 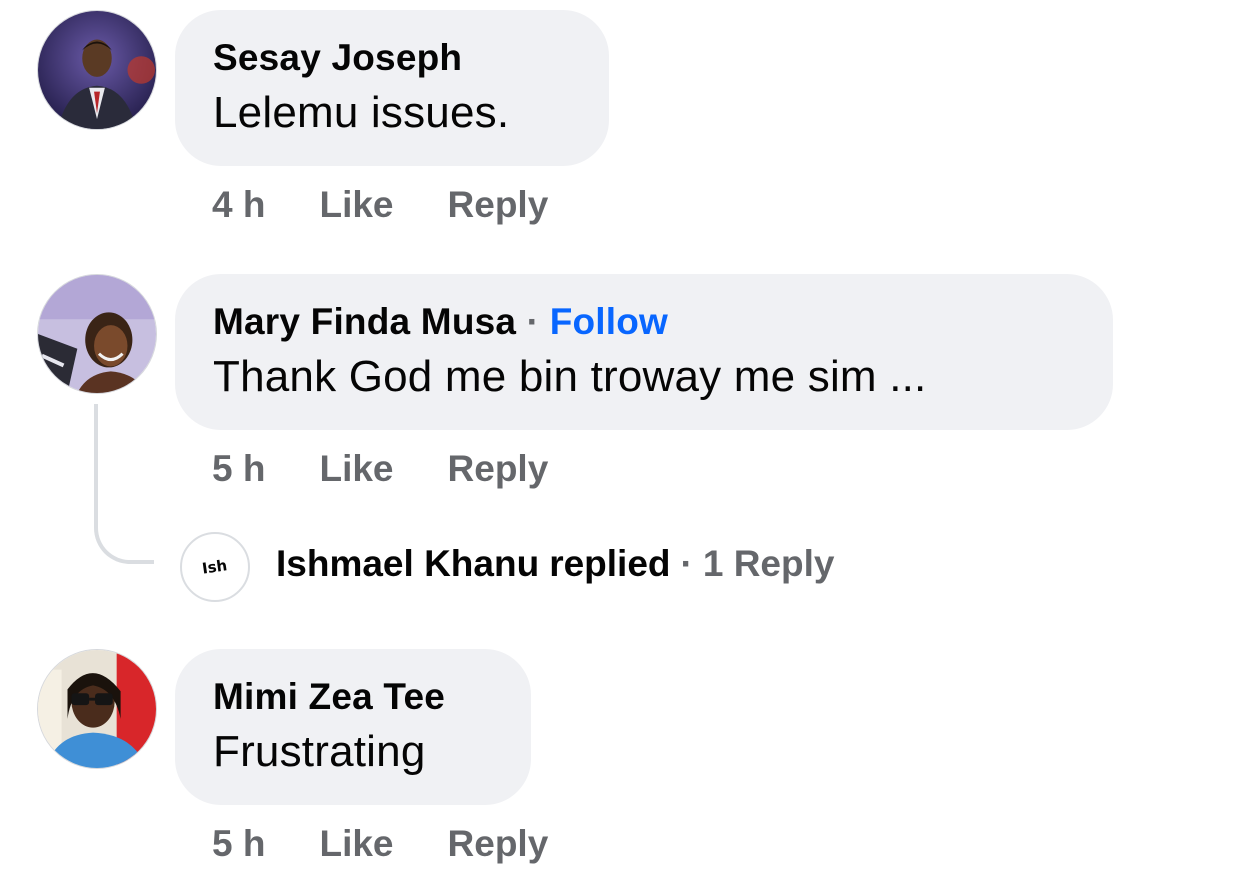 I want to click on comment-author: Mary Finda Musa, so click(x=364, y=321).